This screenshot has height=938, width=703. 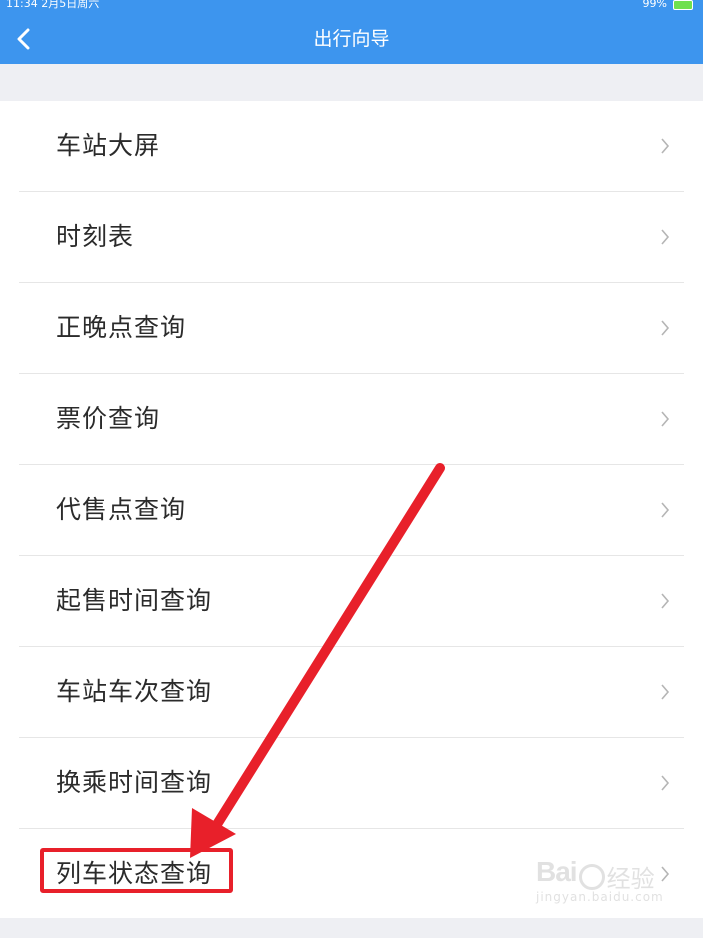 What do you see at coordinates (134, 691) in the screenshot?
I see `menu-item-label: 车站车次查询` at bounding box center [134, 691].